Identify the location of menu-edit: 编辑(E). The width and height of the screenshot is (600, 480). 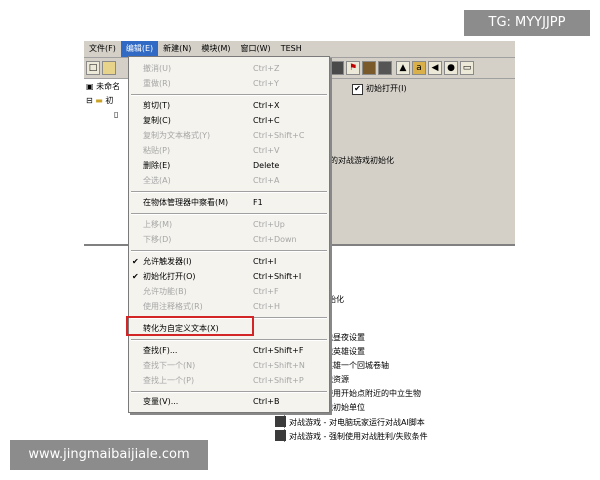
(139, 49).